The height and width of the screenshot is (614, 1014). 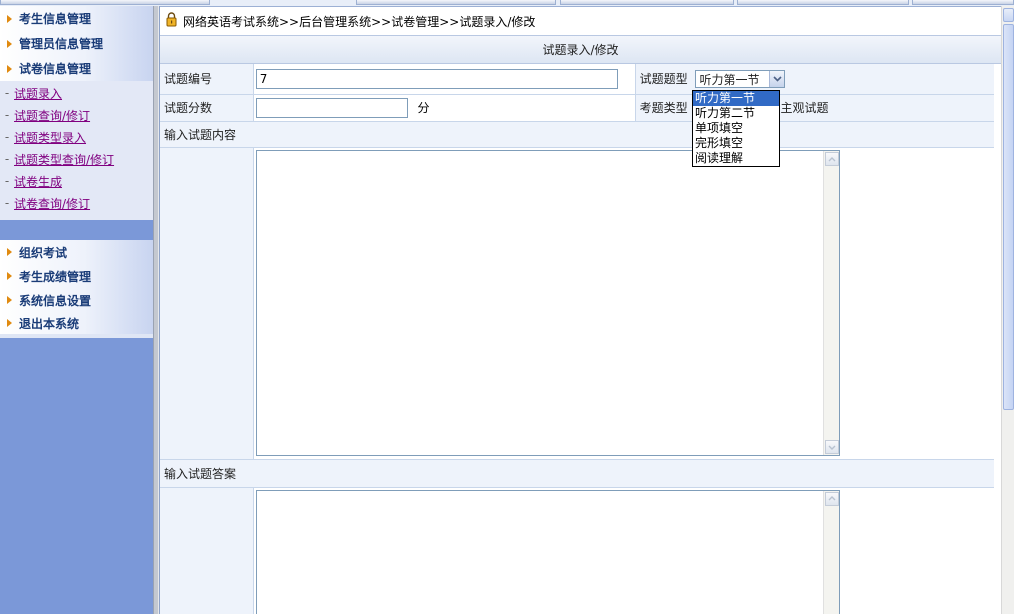 I want to click on answer-label-spacer, so click(x=207, y=550).